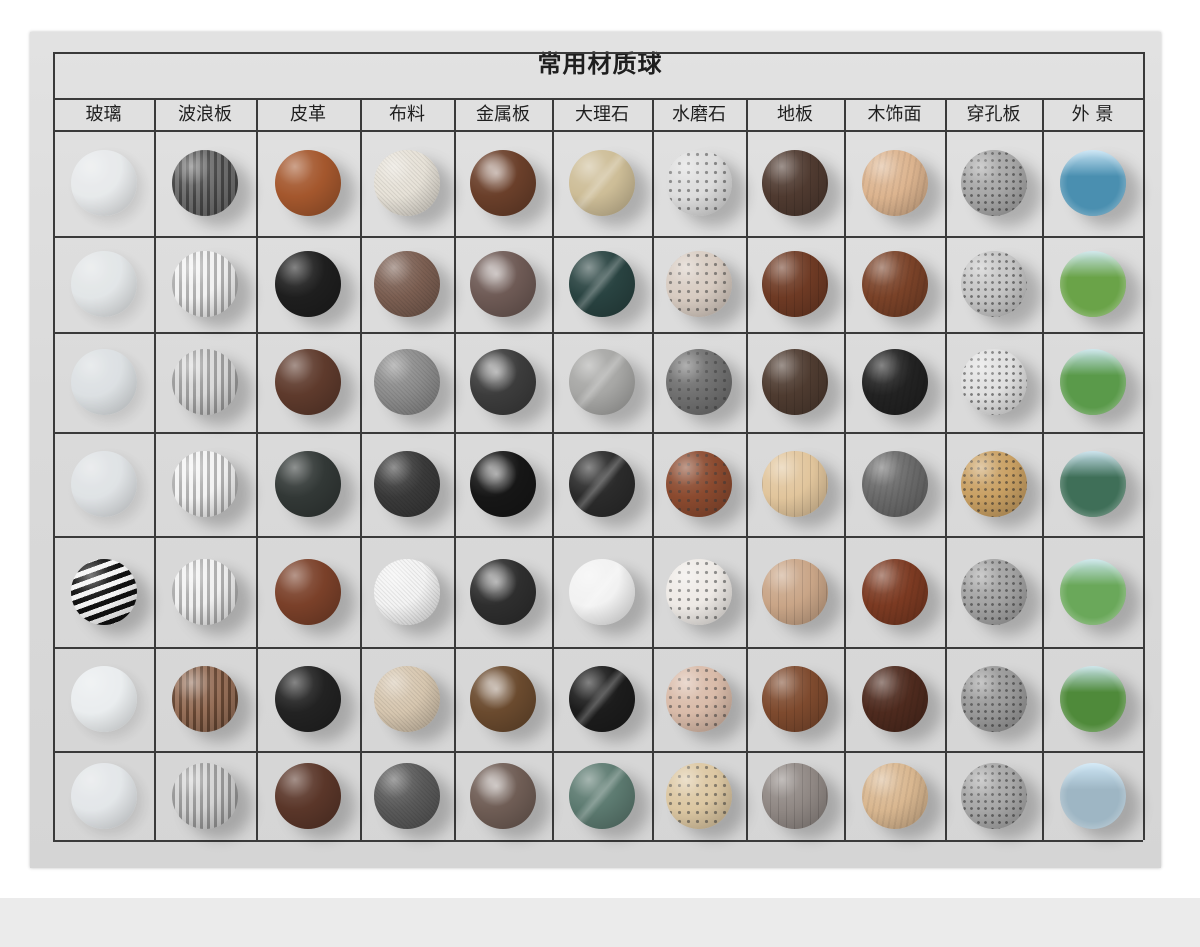  What do you see at coordinates (503, 114) in the screenshot?
I see `column-header-metal: 金属板` at bounding box center [503, 114].